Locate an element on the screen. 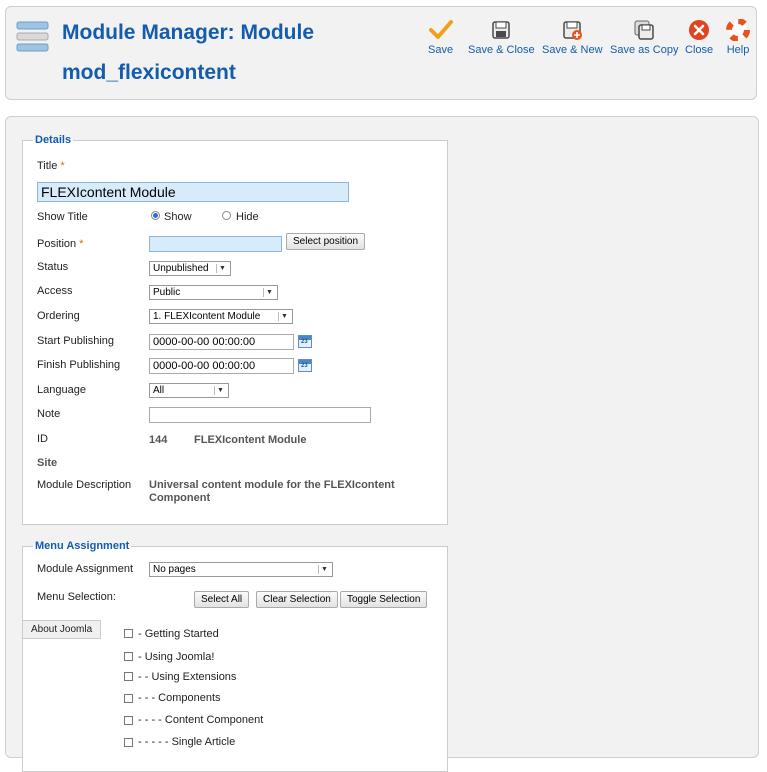 Image resolution: width=767 pixels, height=772 pixels. help-button: Help is located at coordinates (738, 37).